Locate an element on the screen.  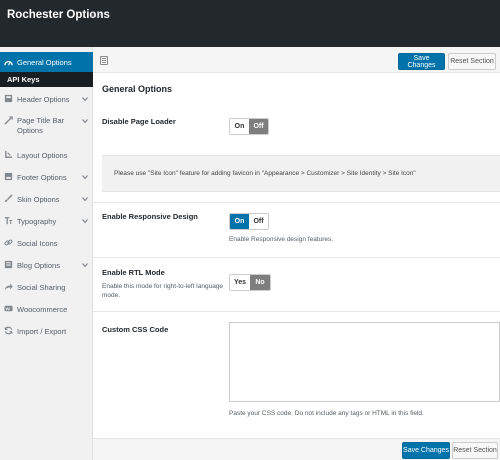
sidebar-item-api-keys: API Keys is located at coordinates (46, 79).